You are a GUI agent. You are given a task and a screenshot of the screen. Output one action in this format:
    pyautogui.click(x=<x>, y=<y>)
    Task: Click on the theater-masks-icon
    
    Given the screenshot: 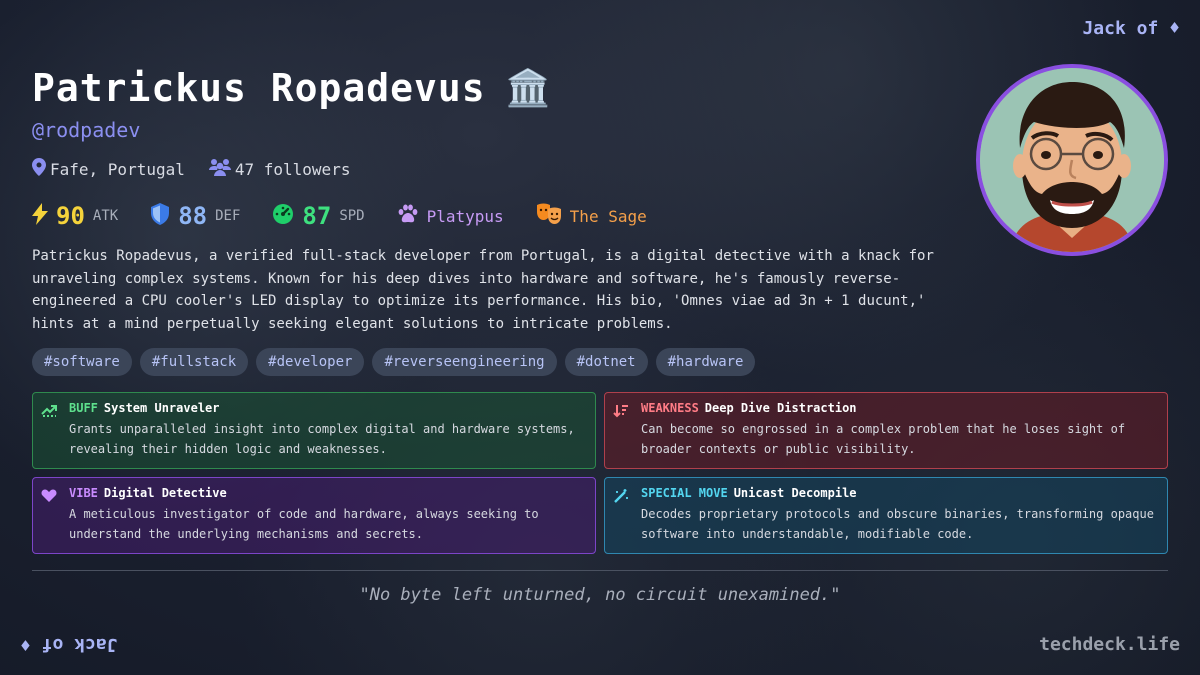 What is the action you would take?
    pyautogui.click(x=549, y=216)
    